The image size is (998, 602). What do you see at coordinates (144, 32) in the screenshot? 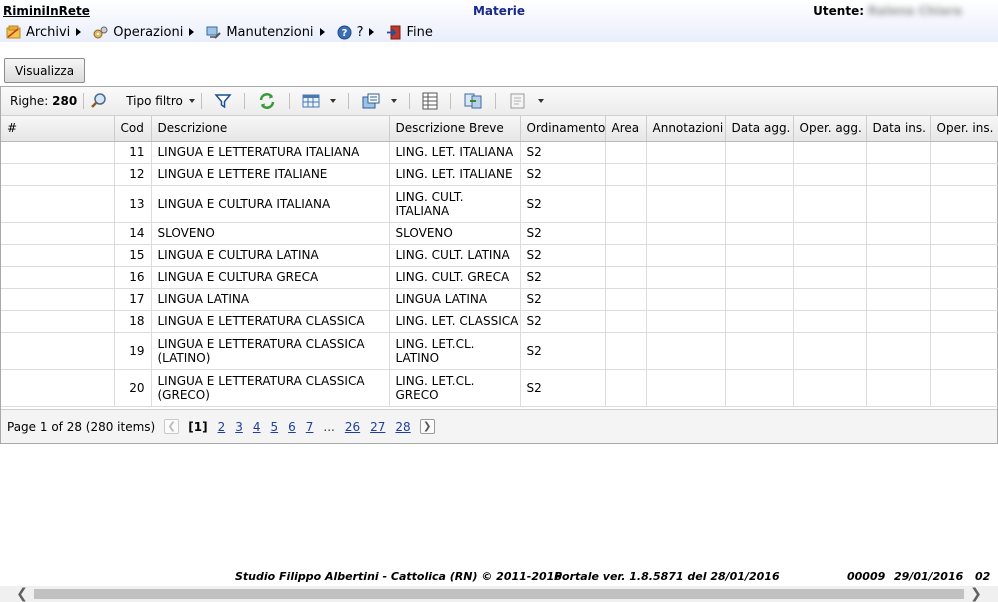
I see `menu-operazioni: Operazioni` at bounding box center [144, 32].